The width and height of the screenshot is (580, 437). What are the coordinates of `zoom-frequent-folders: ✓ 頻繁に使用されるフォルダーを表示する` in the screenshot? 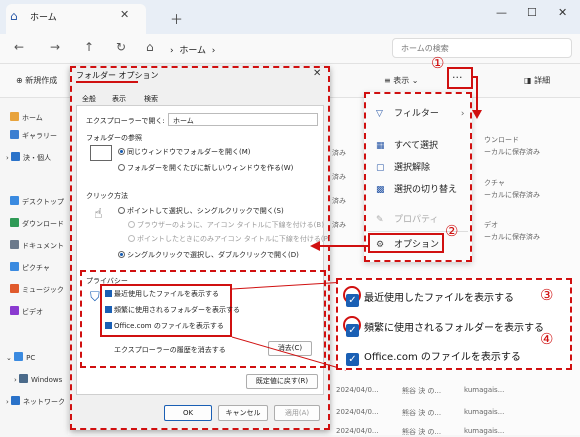 It's located at (445, 328).